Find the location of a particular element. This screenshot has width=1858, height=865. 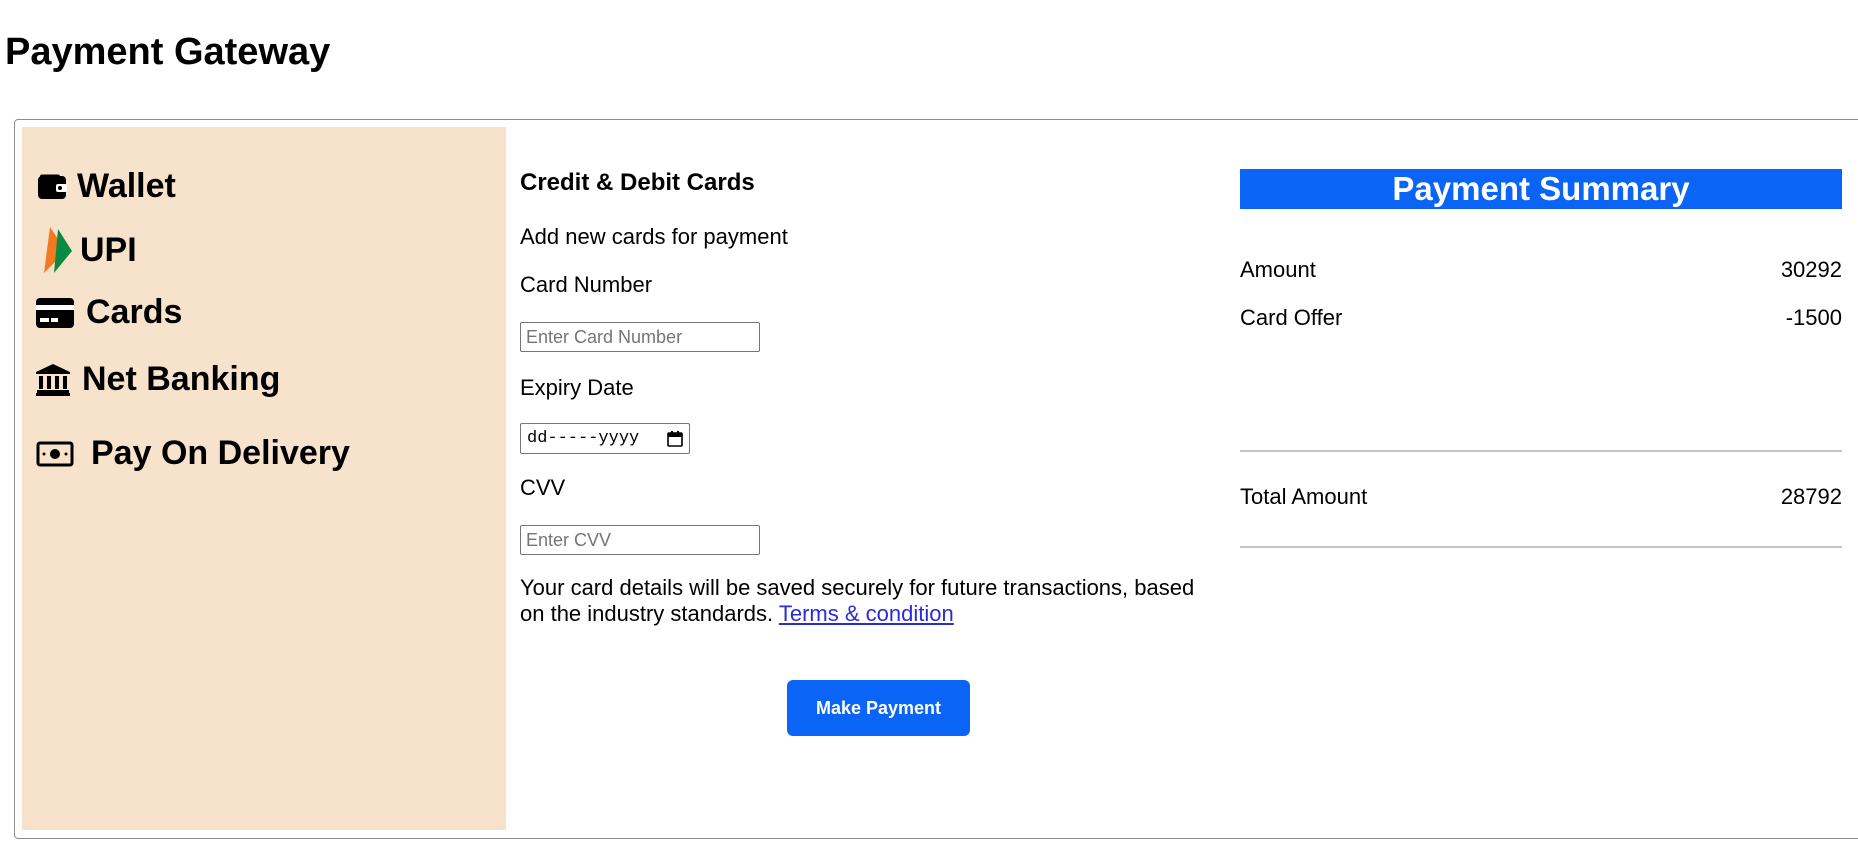

calendar-icon is located at coordinates (675, 438).